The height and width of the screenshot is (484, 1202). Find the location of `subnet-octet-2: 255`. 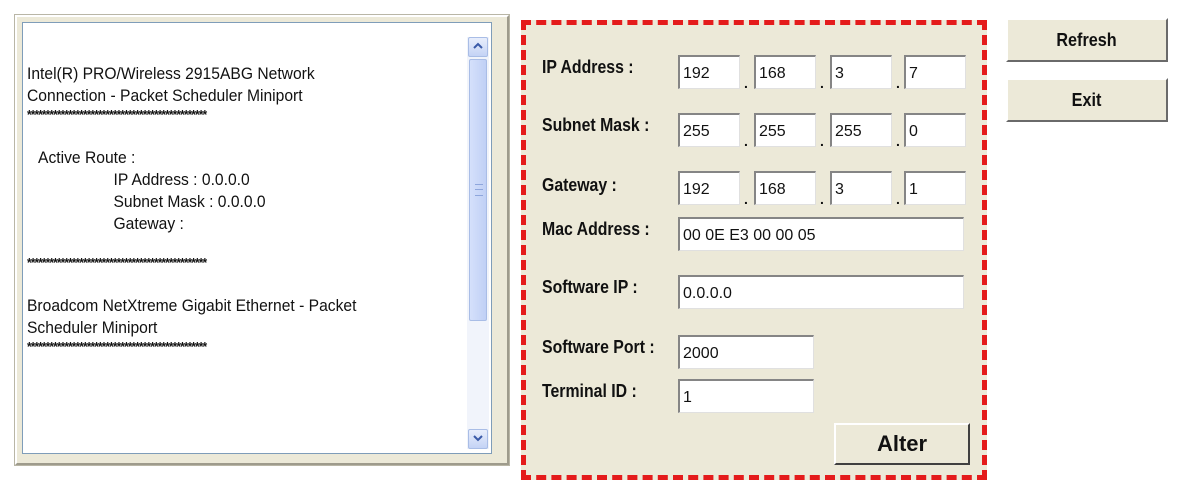

subnet-octet-2: 255 is located at coordinates (785, 130).